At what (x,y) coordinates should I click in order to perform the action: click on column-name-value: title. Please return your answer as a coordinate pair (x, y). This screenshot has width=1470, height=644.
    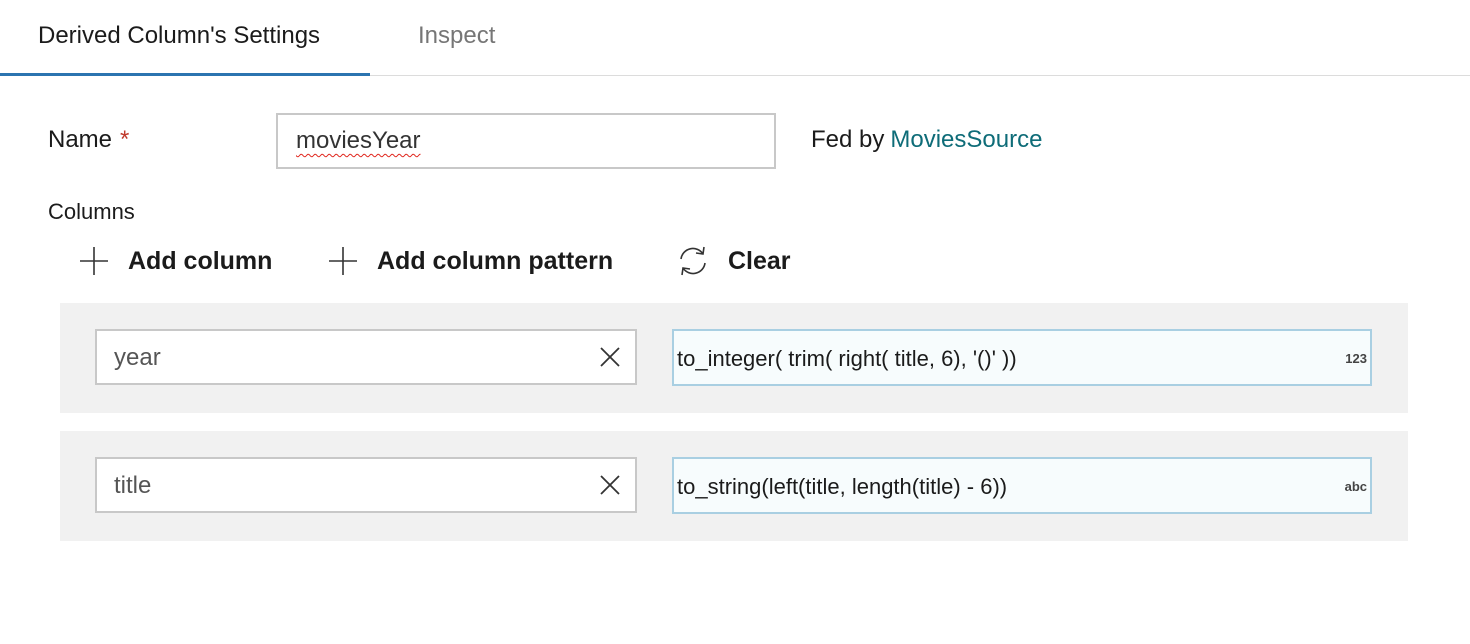
    Looking at the image, I should click on (133, 485).